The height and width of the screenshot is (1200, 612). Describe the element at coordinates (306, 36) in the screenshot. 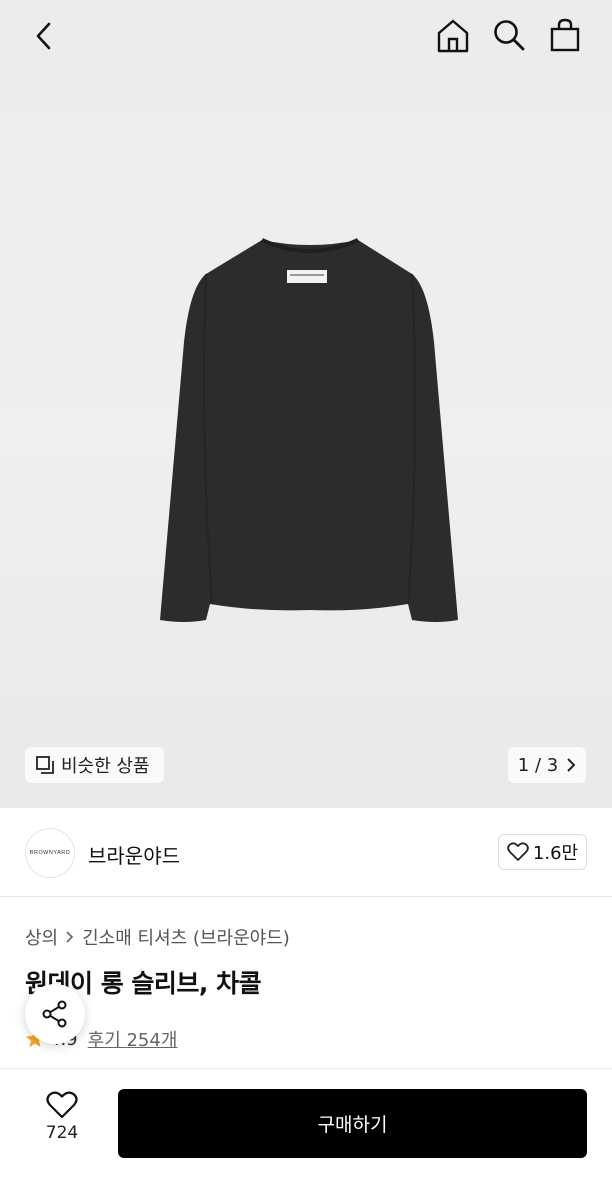

I see `top-navigation-bar` at that location.